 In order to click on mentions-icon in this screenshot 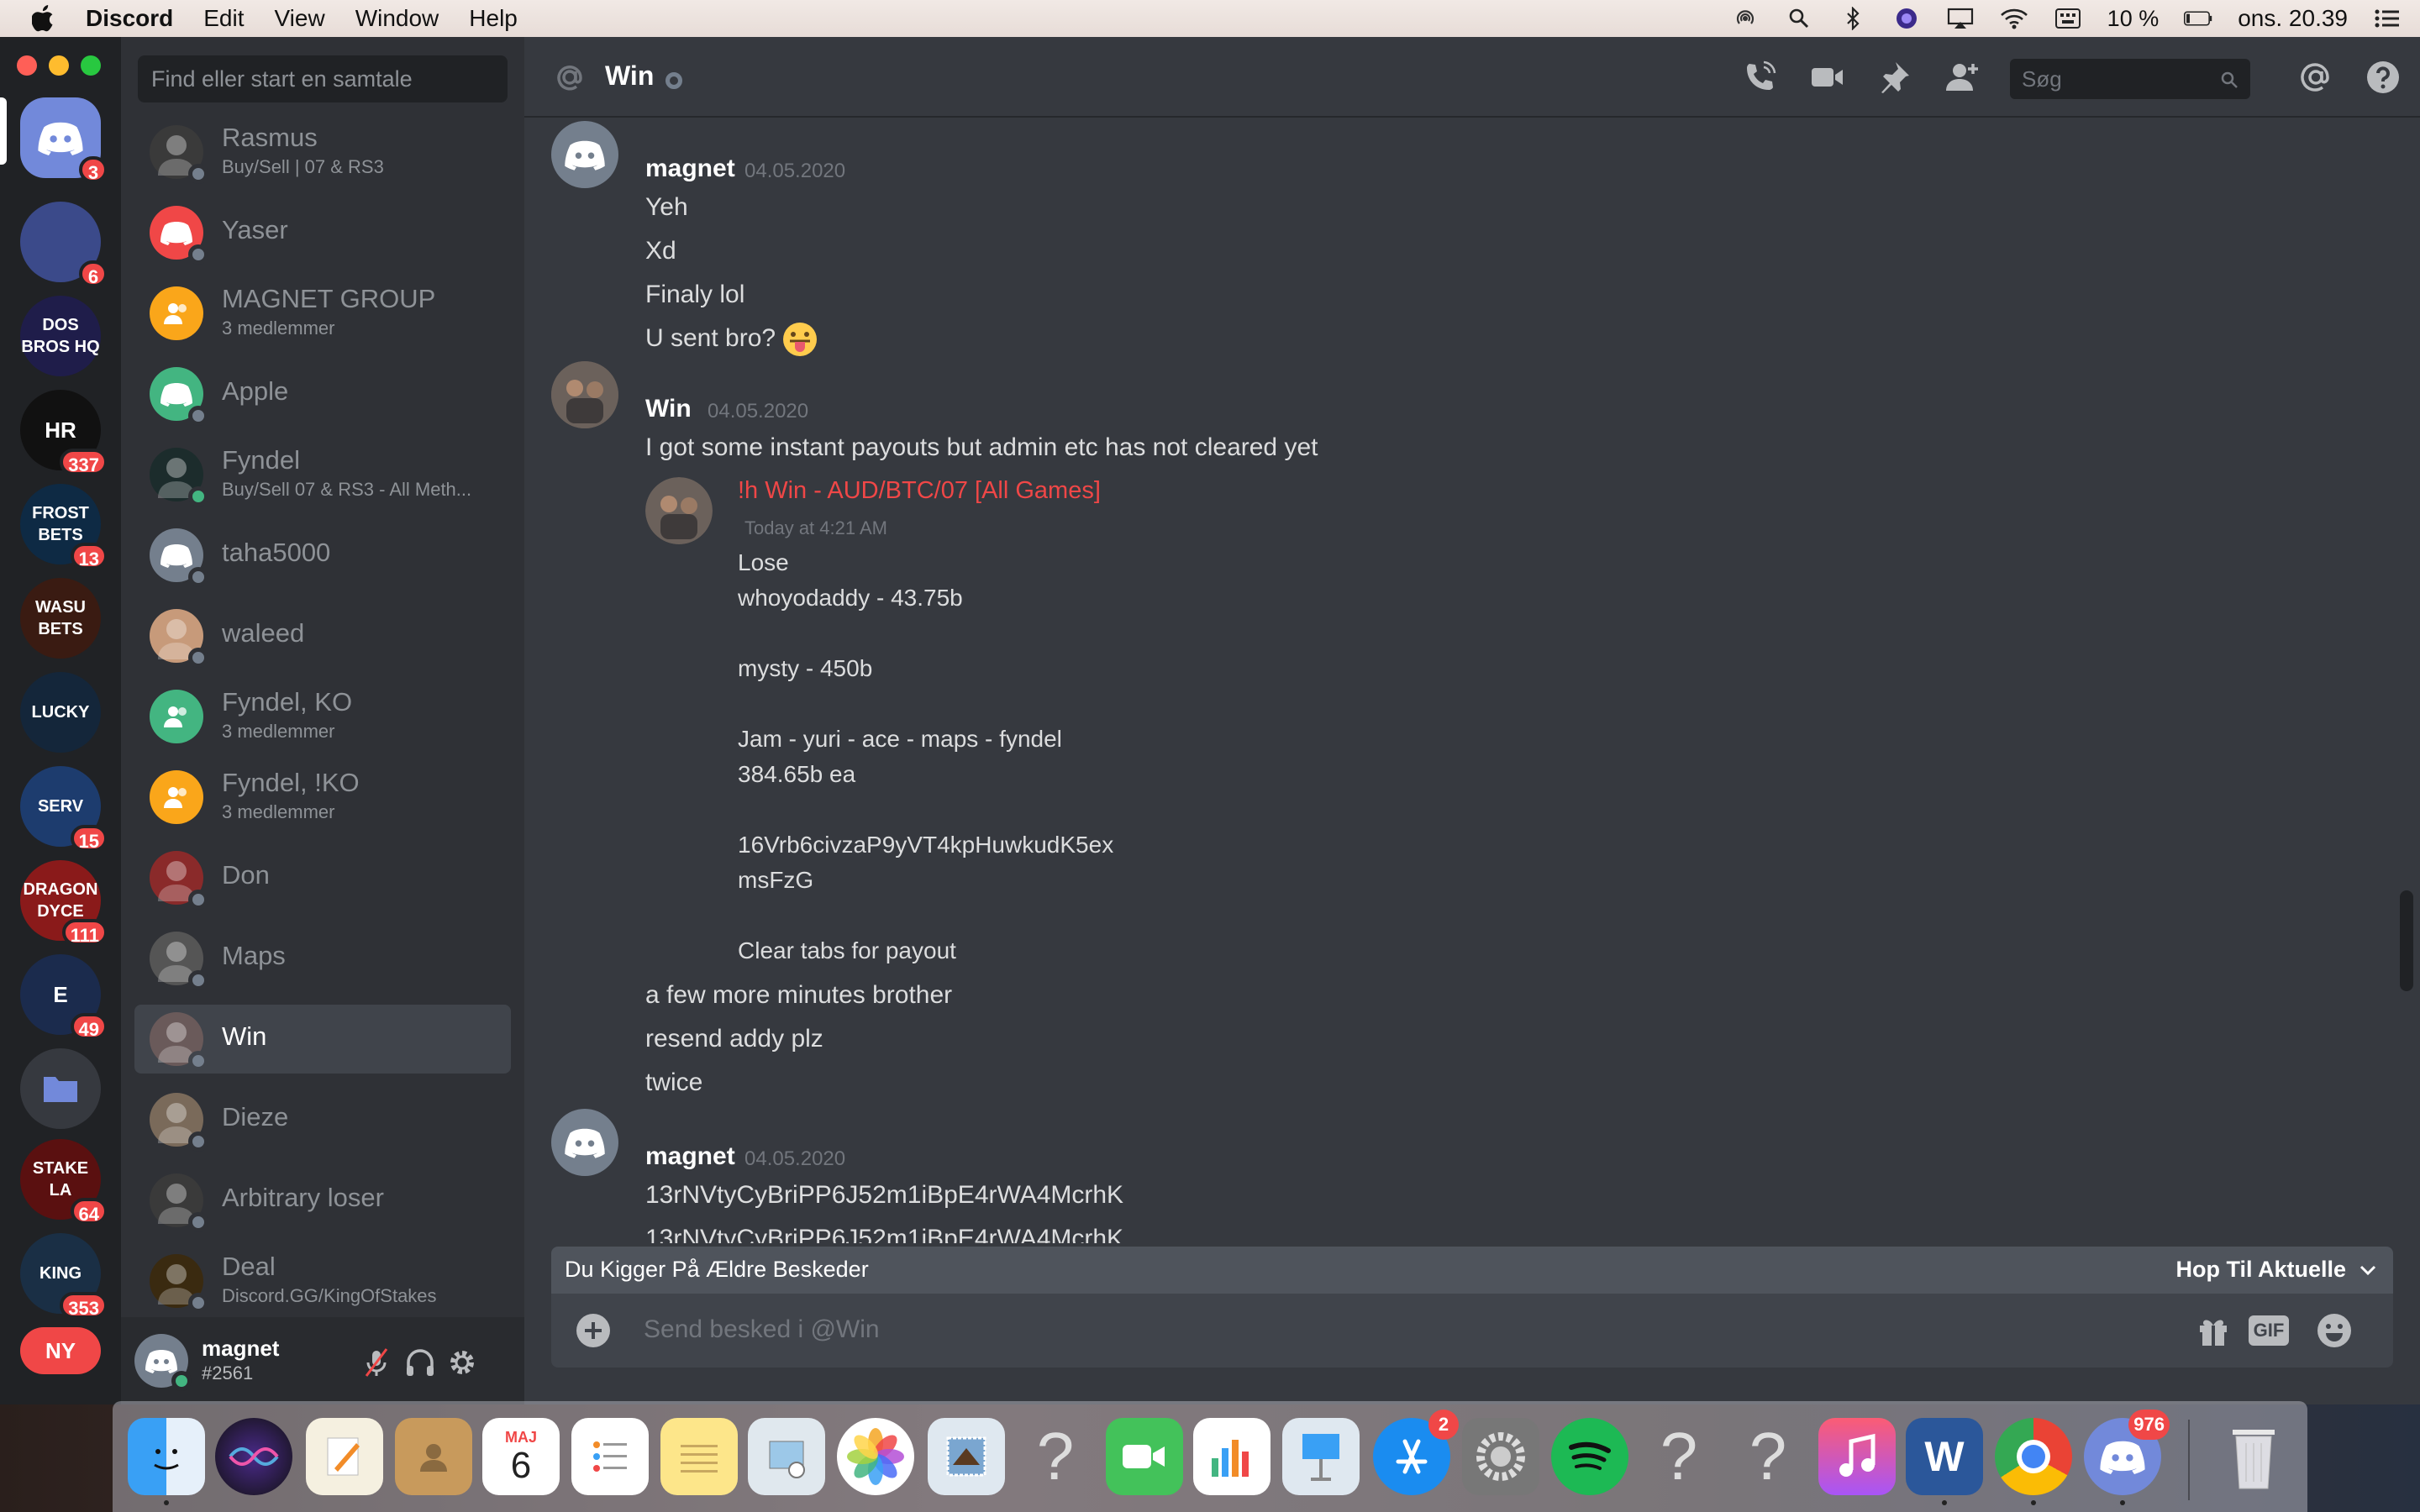, I will do `click(2315, 77)`.